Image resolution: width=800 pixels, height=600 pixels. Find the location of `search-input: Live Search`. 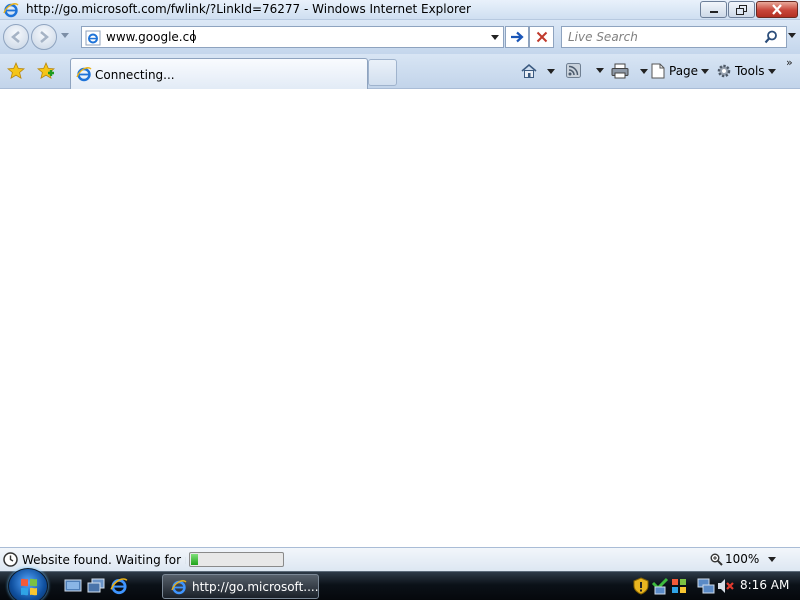

search-input: Live Search is located at coordinates (603, 37).